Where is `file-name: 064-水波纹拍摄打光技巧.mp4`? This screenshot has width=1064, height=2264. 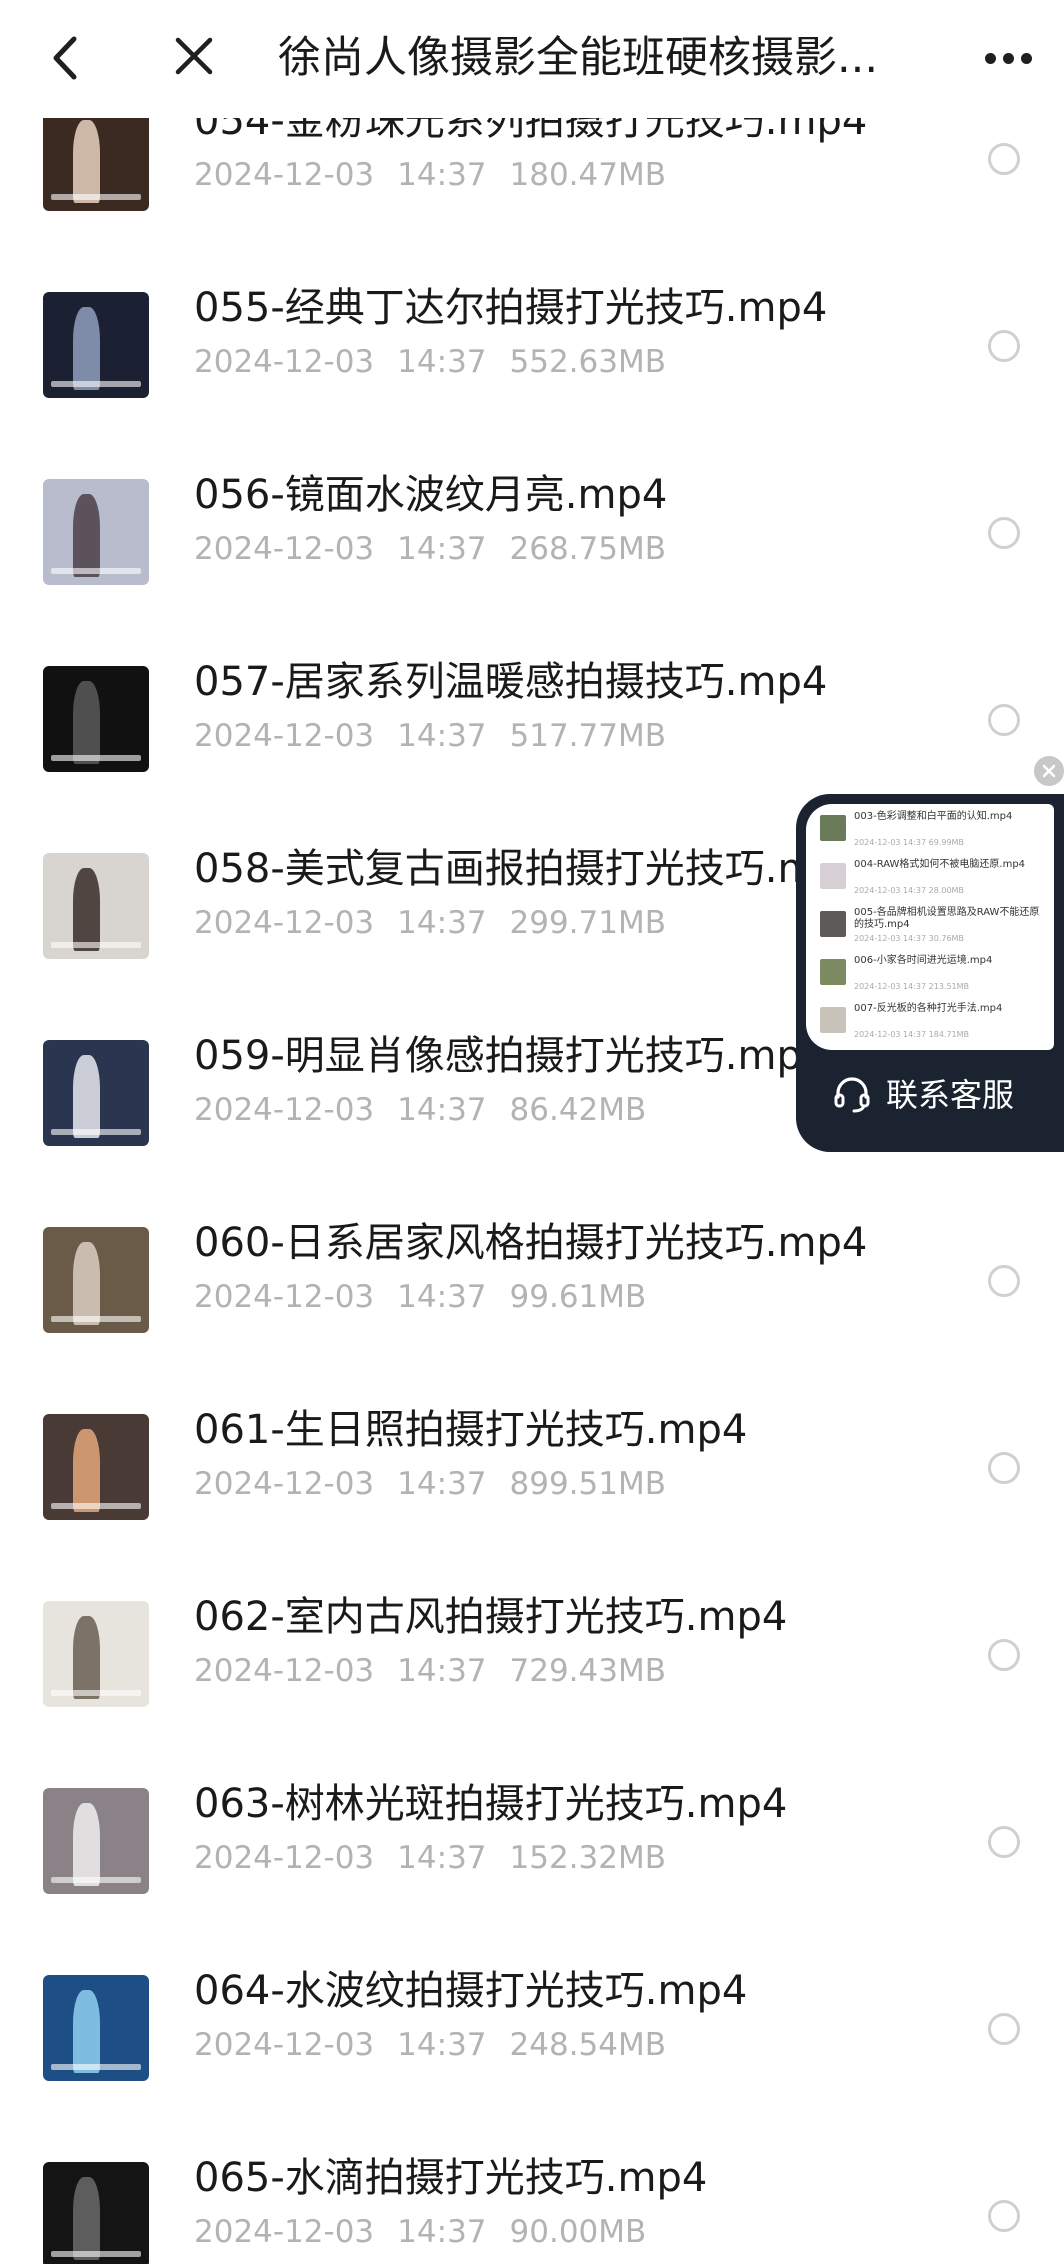 file-name: 064-水波纹拍摄打光技巧.mp4 is located at coordinates (470, 1991).